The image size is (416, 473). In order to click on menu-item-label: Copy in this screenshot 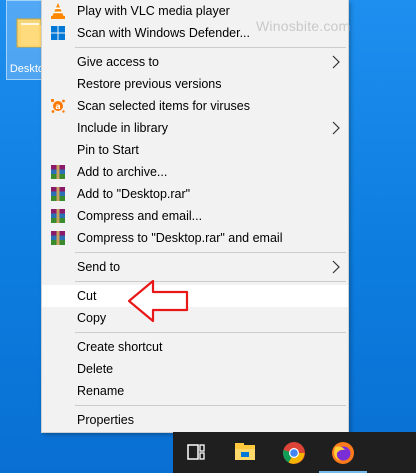, I will do `click(92, 318)`.